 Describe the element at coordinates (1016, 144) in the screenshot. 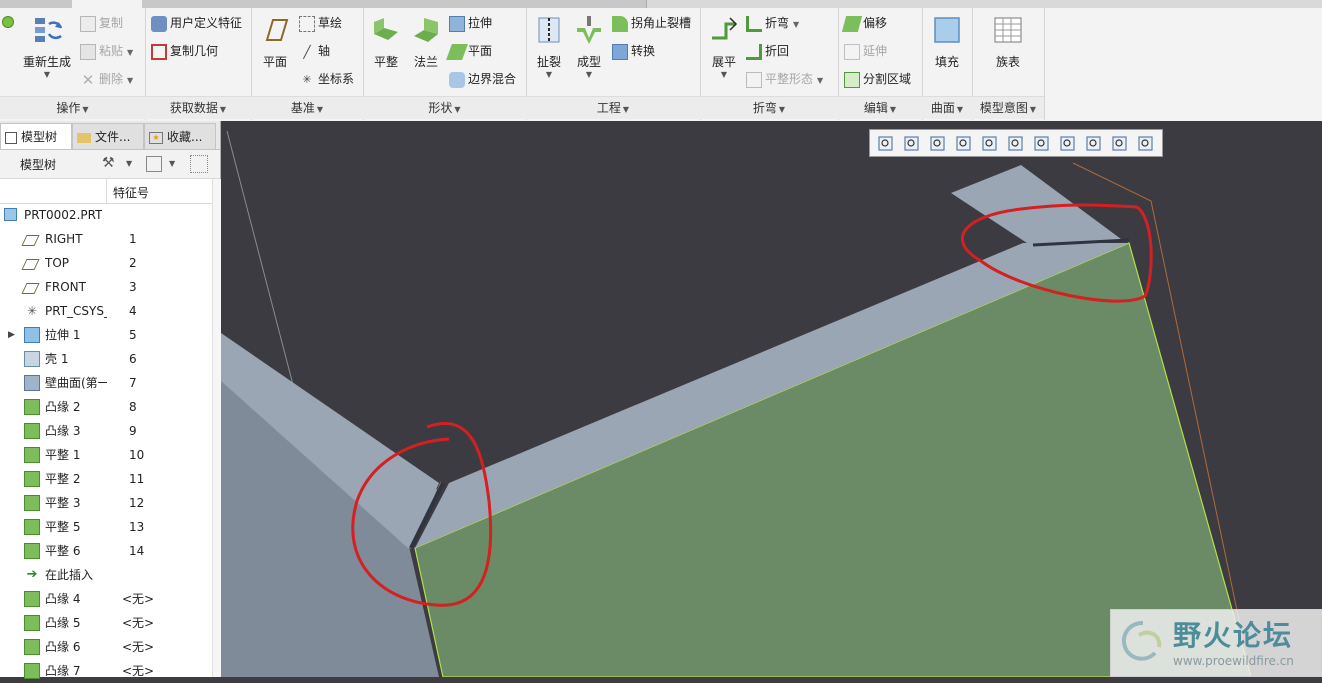

I see `saved-views-icon` at that location.